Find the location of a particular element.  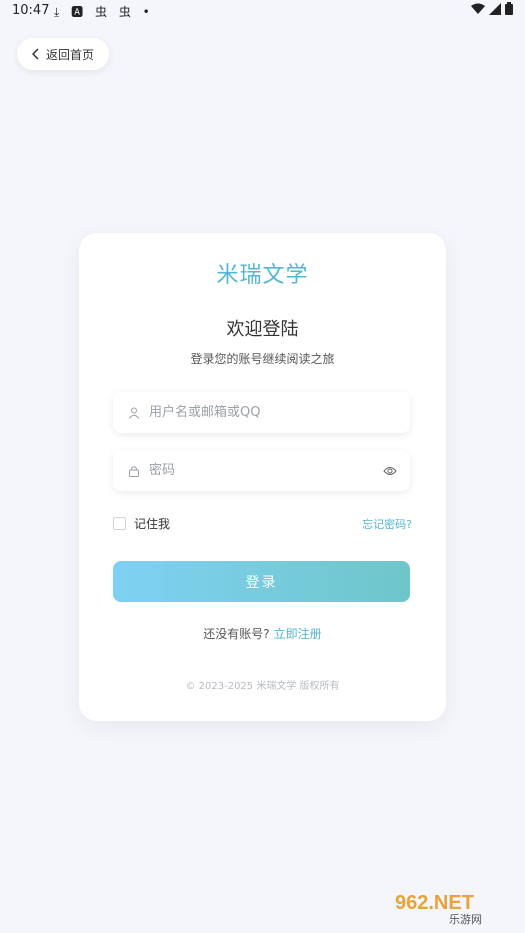

username-field is located at coordinates (261, 412).